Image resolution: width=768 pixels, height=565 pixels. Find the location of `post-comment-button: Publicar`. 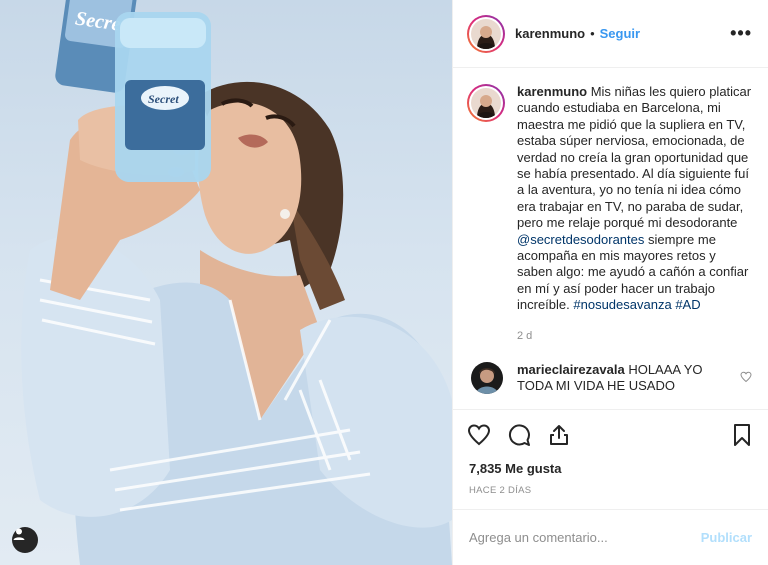

post-comment-button: Publicar is located at coordinates (726, 537).